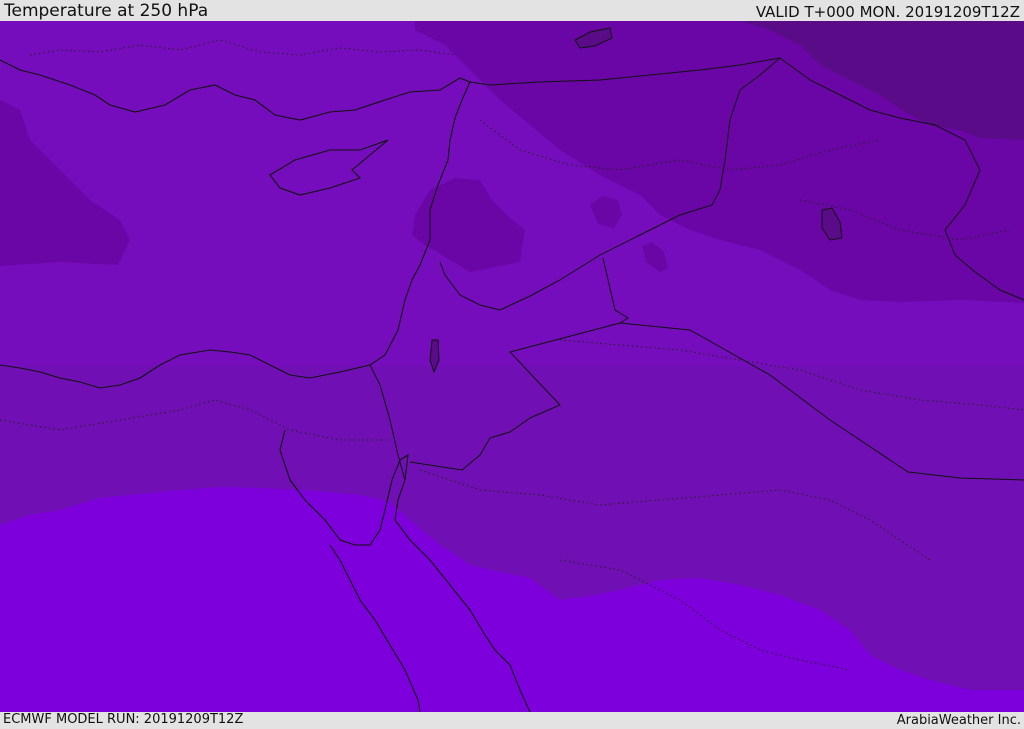 This screenshot has height=729, width=1024. What do you see at coordinates (958, 720) in the screenshot?
I see `credit-label: ArabiaWeather Inc.` at bounding box center [958, 720].